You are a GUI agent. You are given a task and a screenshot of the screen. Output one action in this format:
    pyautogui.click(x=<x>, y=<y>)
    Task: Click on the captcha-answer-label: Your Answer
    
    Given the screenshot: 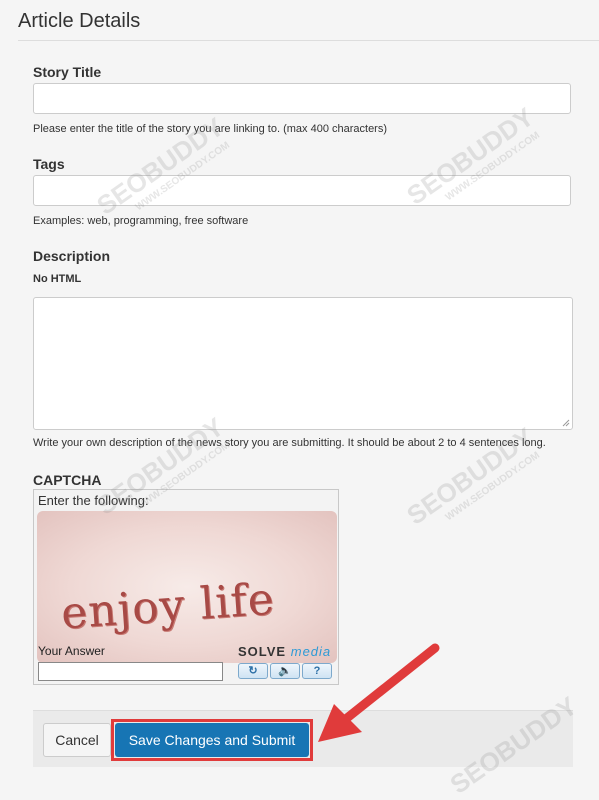 What is the action you would take?
    pyautogui.click(x=71, y=651)
    